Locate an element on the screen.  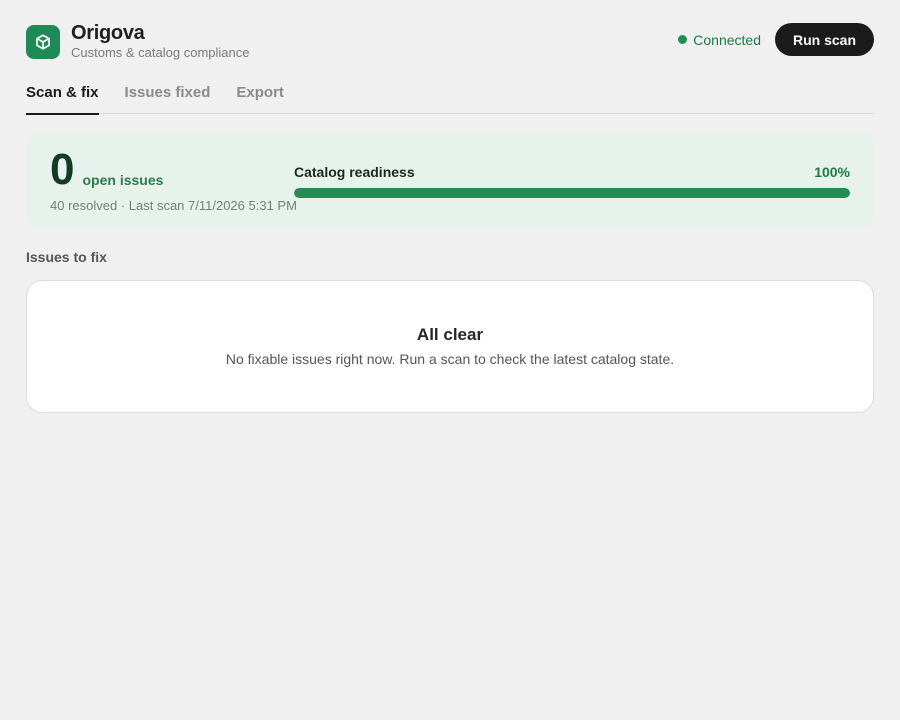
tab-bar: Scan & fix Issues fixed Export is located at coordinates (450, 99).